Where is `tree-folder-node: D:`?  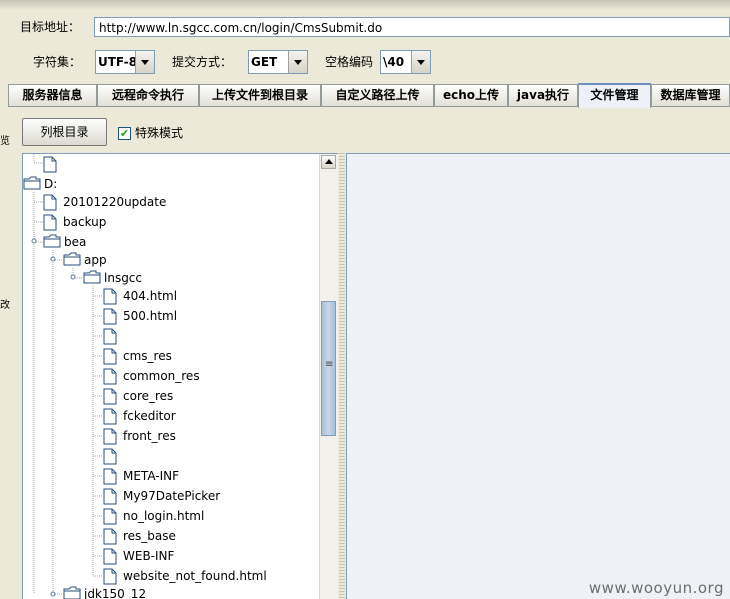
tree-folder-node: D: is located at coordinates (171, 184).